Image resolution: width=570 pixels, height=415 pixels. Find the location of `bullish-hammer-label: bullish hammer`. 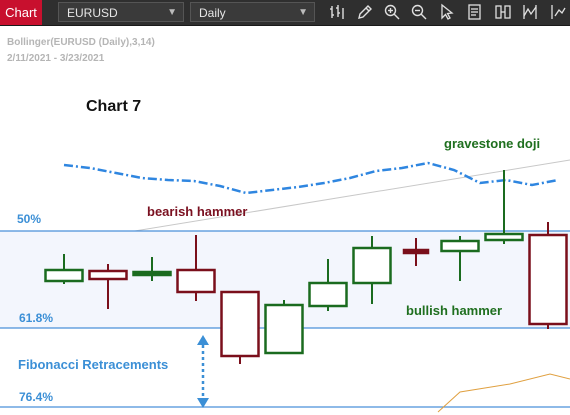

bullish-hammer-label: bullish hammer is located at coordinates (454, 310).